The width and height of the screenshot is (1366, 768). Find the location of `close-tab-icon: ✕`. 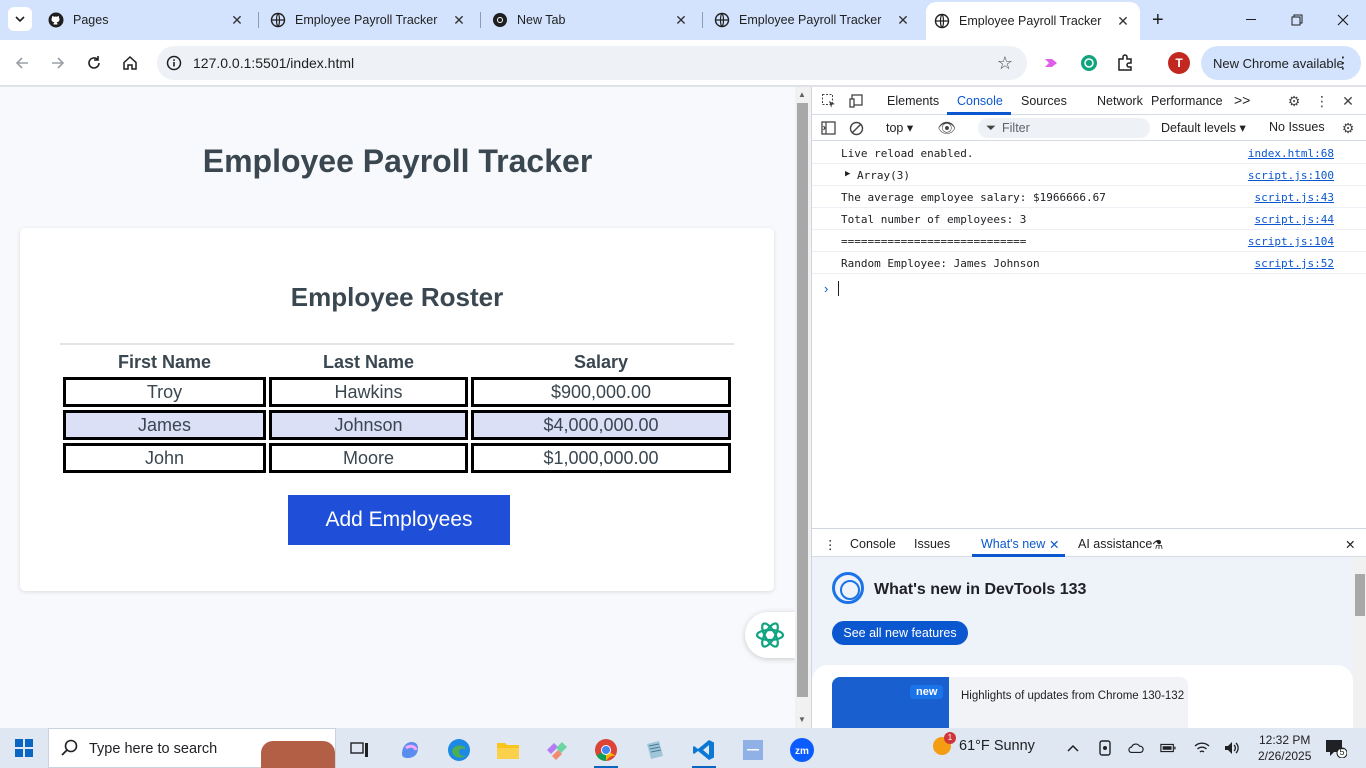

close-tab-icon: ✕ is located at coordinates (1054, 544).